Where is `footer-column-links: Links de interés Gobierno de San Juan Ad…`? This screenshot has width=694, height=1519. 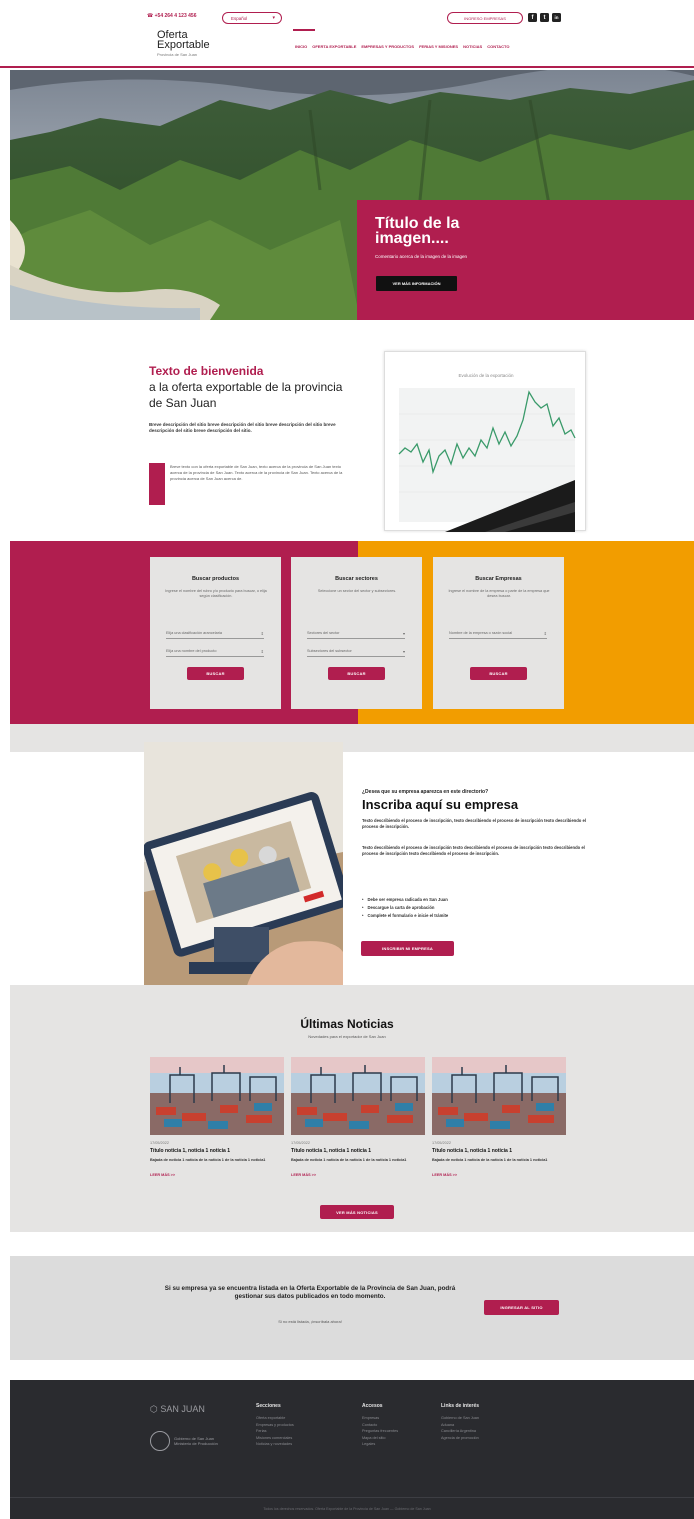
footer-column-links: Links de interés Gobierno de San Juan Ad… is located at coordinates (460, 1422).